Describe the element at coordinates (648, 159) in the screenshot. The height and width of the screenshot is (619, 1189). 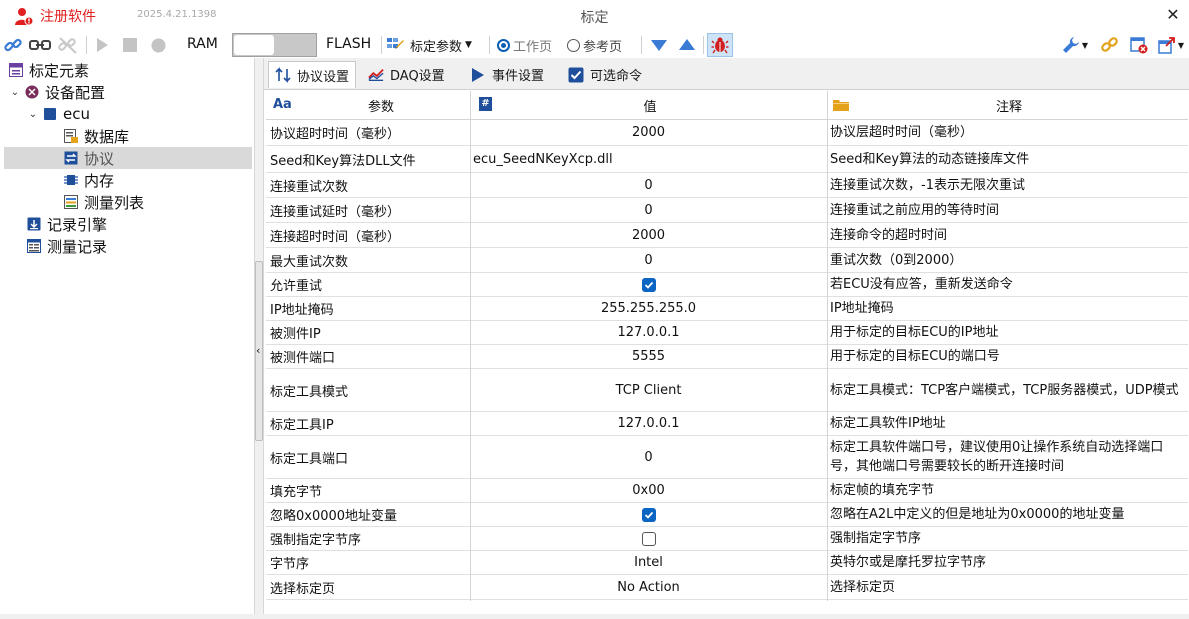
I see `value-cell: ecu_SeedNKeyXcp.dll` at that location.